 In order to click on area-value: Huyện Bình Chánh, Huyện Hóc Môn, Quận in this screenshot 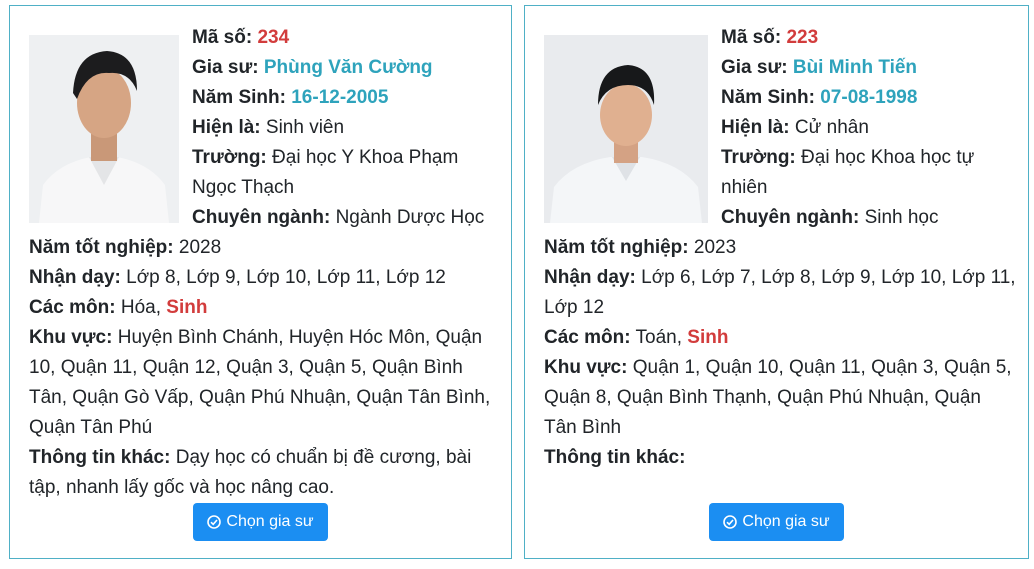, I will do `click(300, 337)`.